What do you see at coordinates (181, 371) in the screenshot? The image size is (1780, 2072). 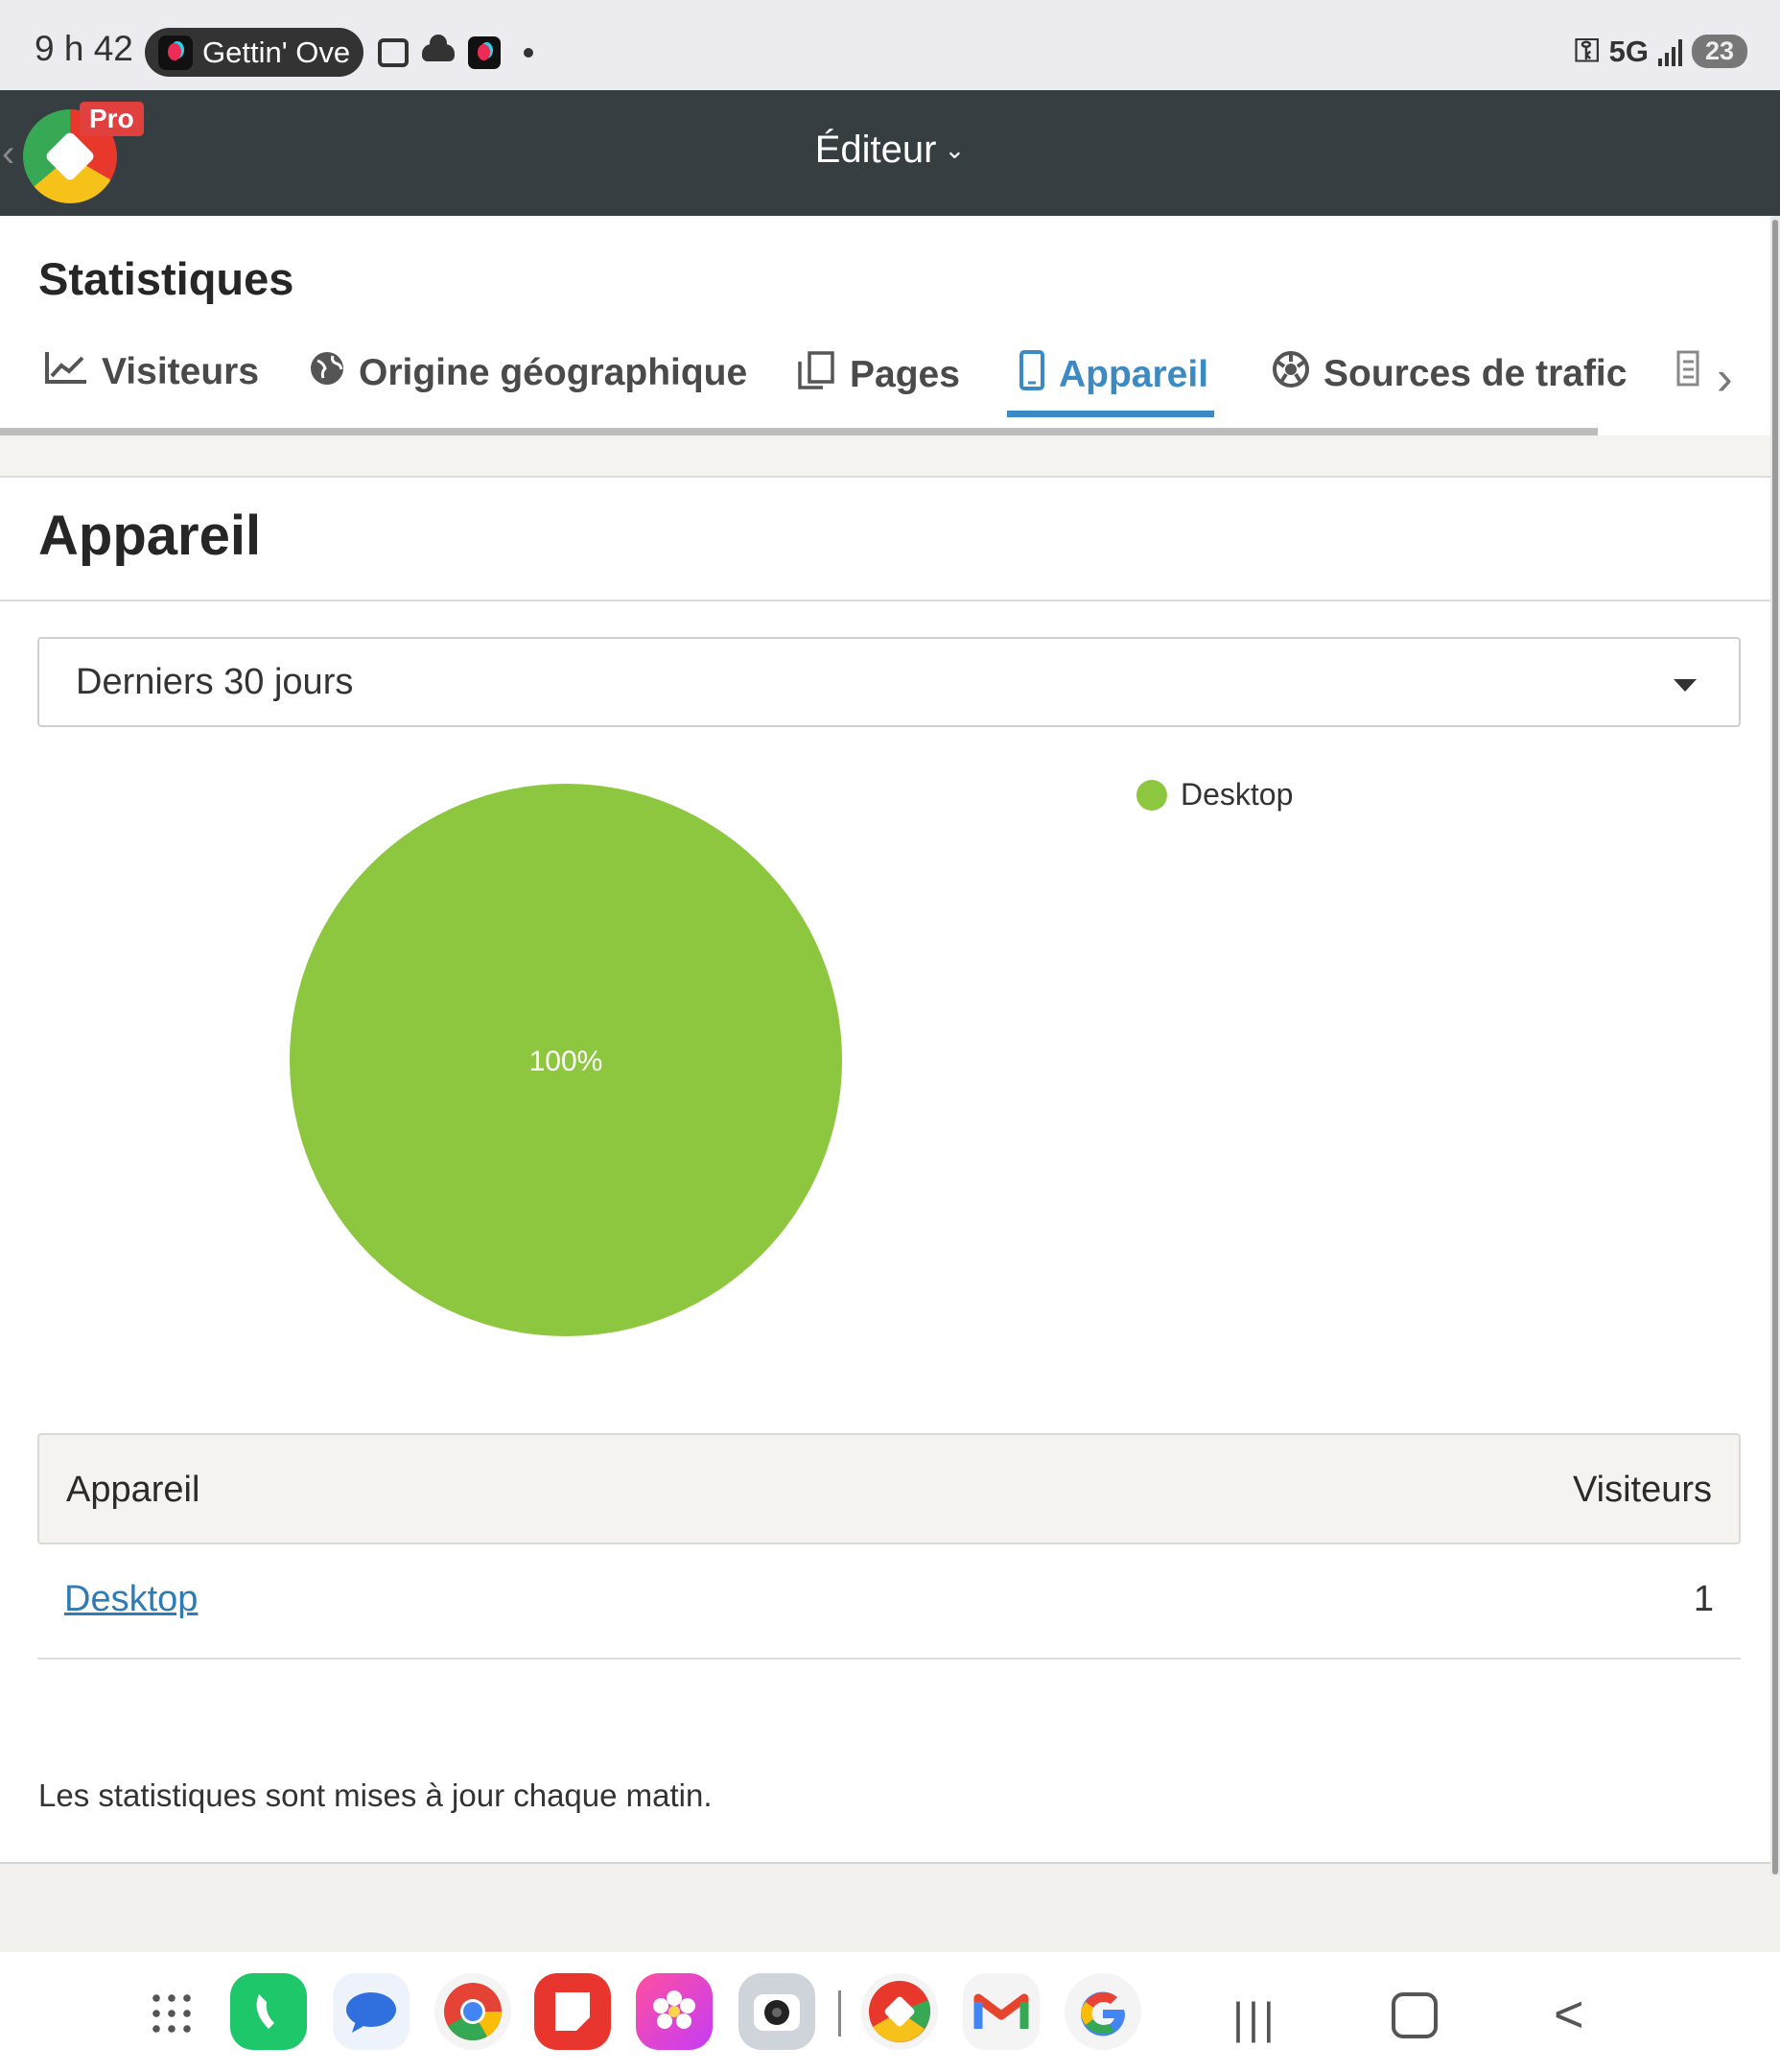 I see `tab-label: Visiteurs` at bounding box center [181, 371].